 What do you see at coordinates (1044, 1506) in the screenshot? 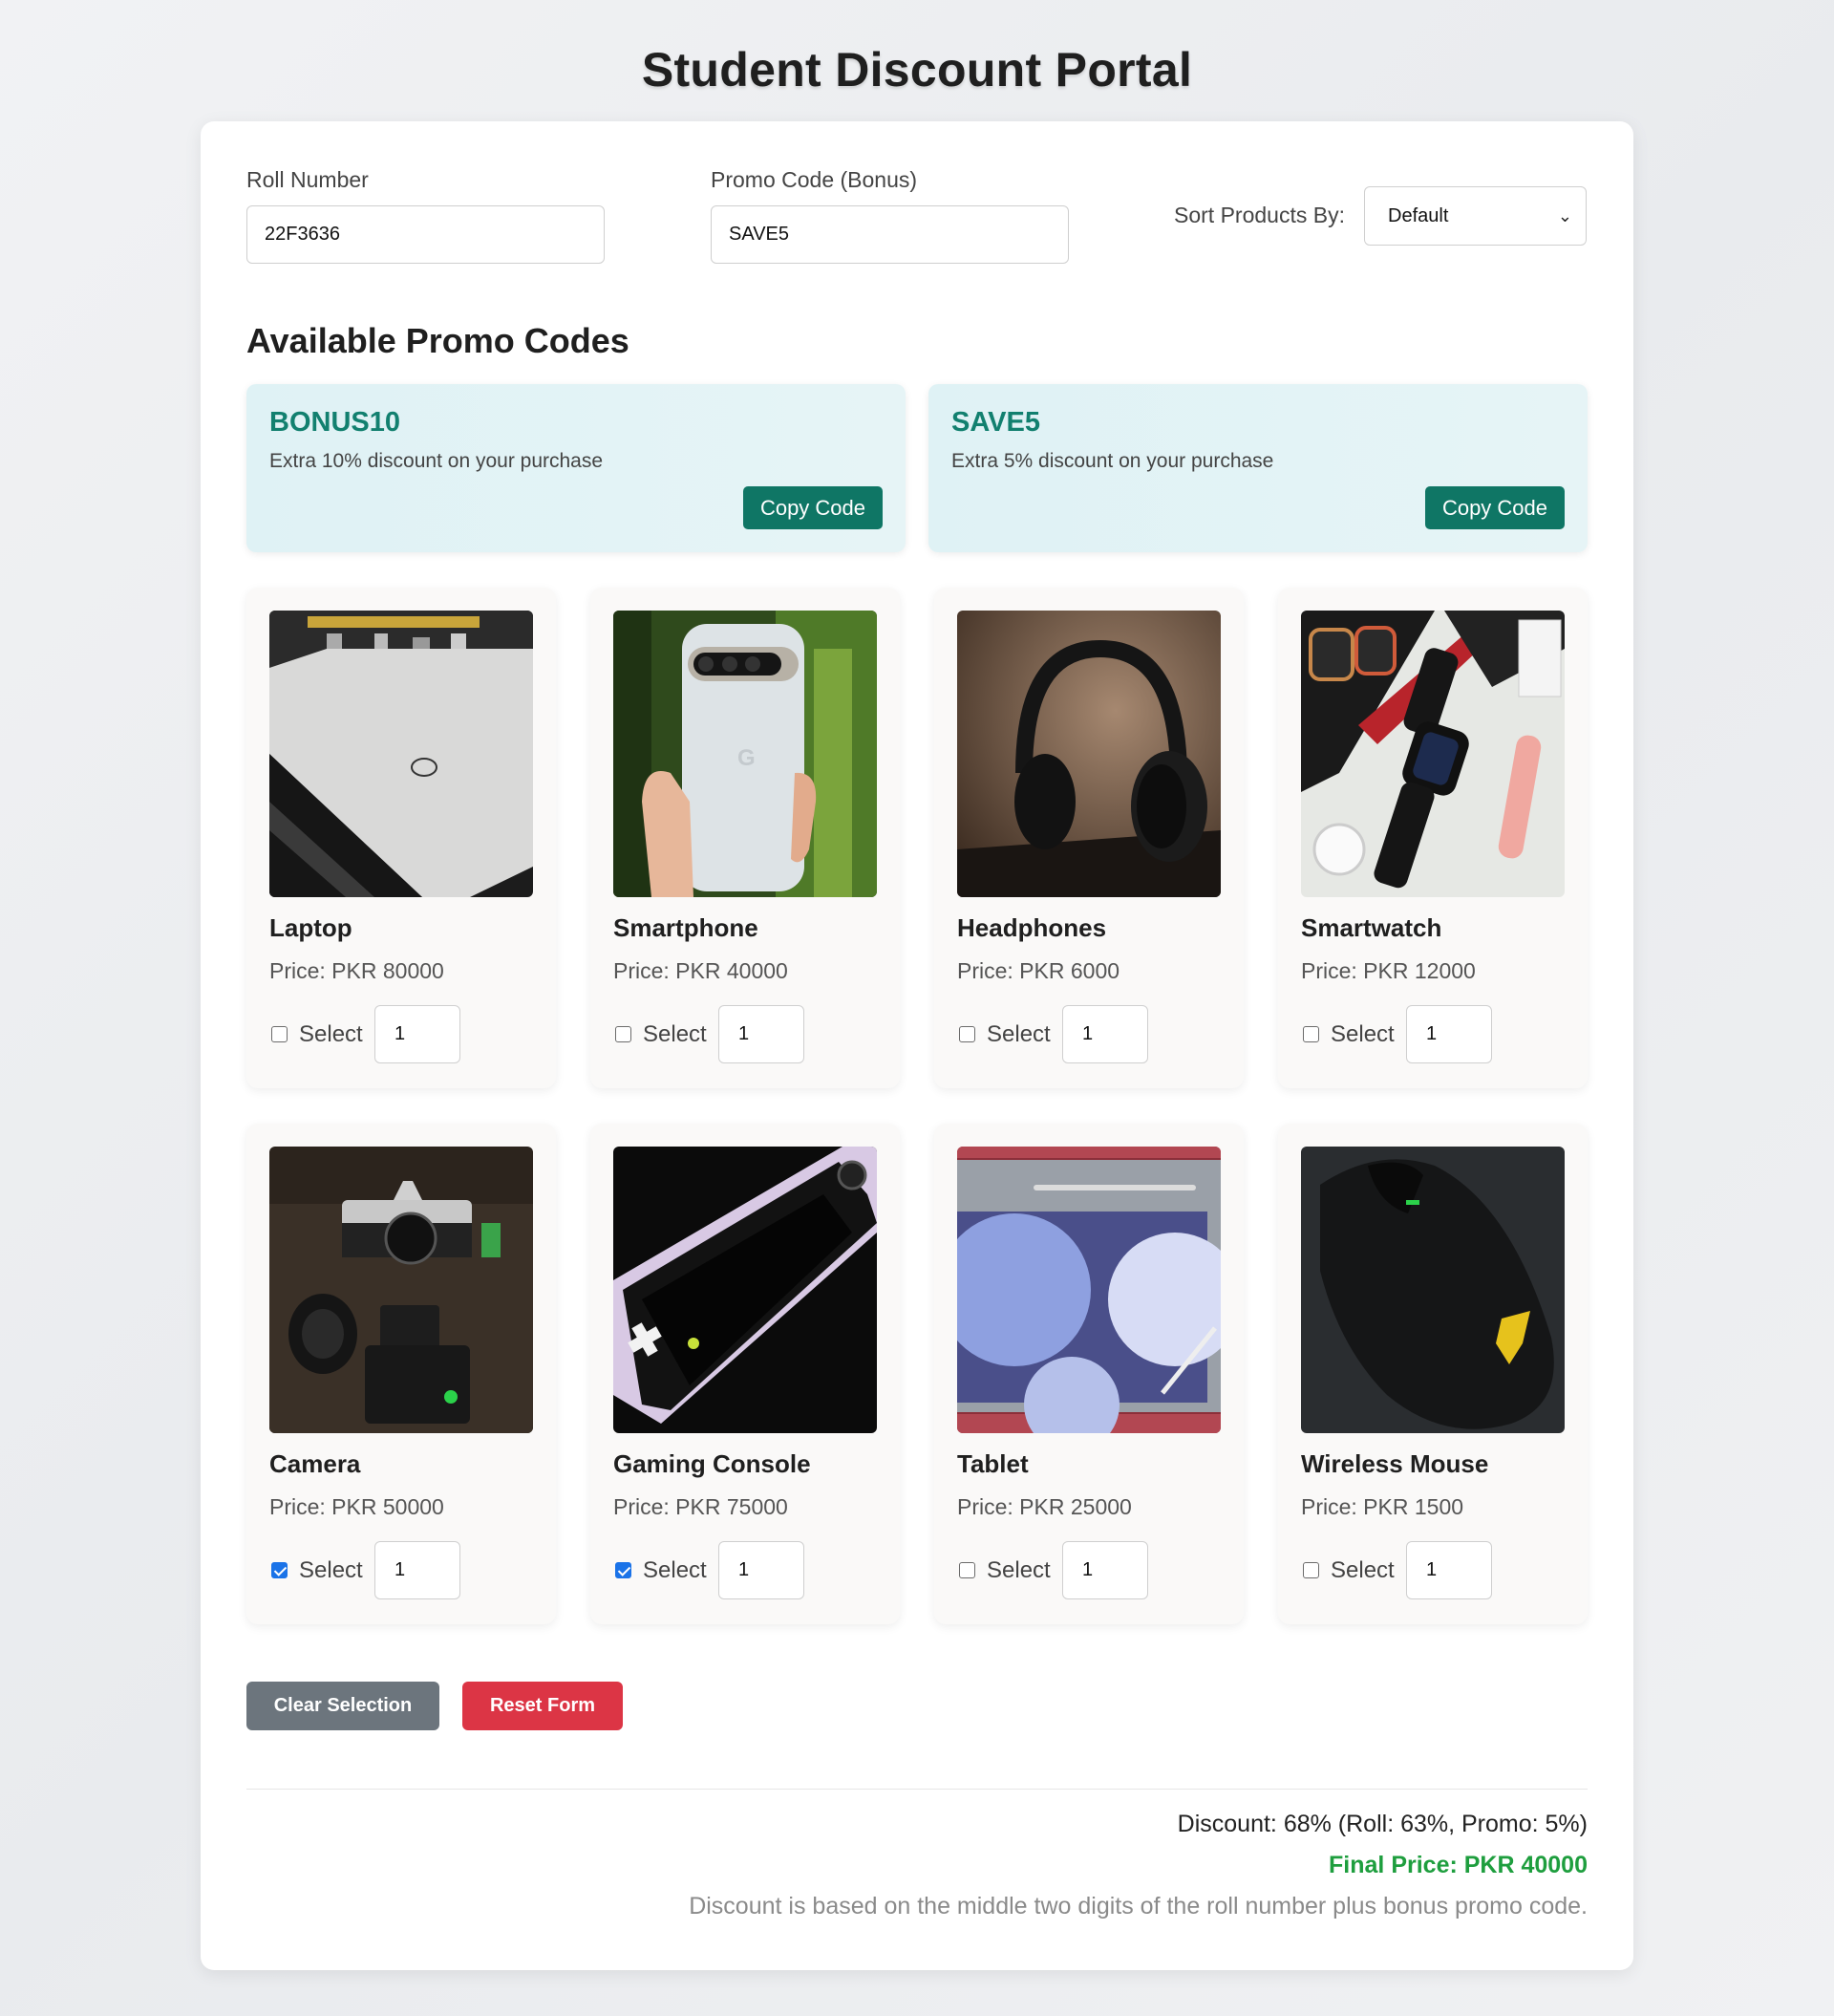
I see `product-price: Price: PKR 25000` at bounding box center [1044, 1506].